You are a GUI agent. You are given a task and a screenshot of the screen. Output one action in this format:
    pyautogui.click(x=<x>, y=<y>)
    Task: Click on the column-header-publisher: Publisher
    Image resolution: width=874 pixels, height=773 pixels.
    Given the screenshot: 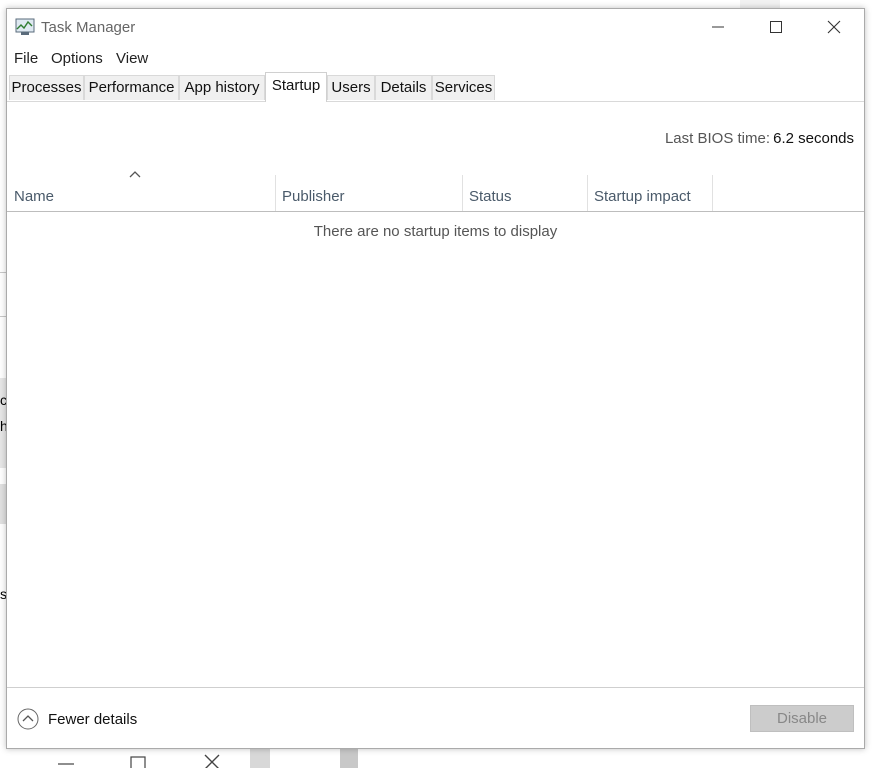 What is the action you would take?
    pyautogui.click(x=372, y=193)
    